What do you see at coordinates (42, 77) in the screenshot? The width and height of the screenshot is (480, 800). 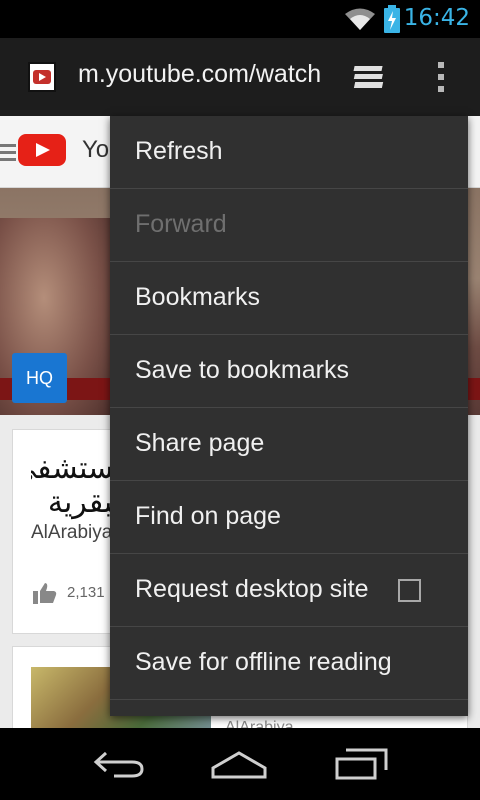 I see `youtube-favicon-icon` at bounding box center [42, 77].